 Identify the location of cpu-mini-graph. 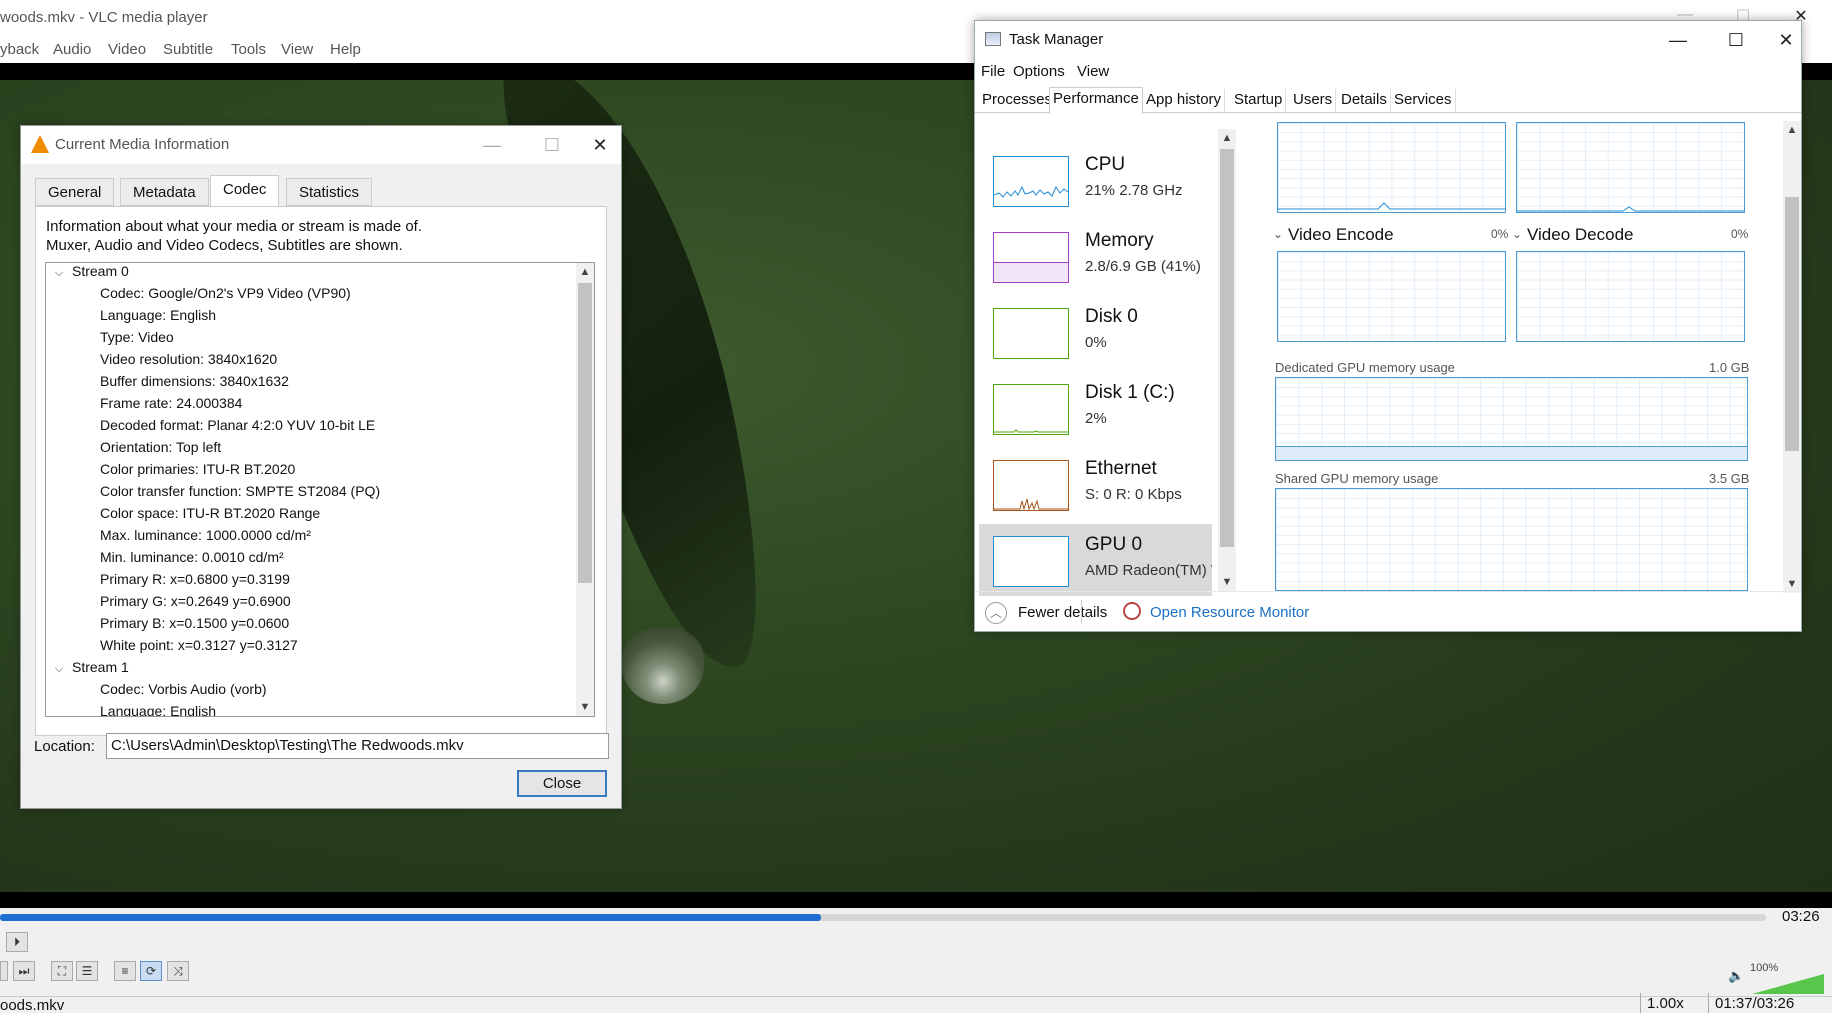
(1031, 181).